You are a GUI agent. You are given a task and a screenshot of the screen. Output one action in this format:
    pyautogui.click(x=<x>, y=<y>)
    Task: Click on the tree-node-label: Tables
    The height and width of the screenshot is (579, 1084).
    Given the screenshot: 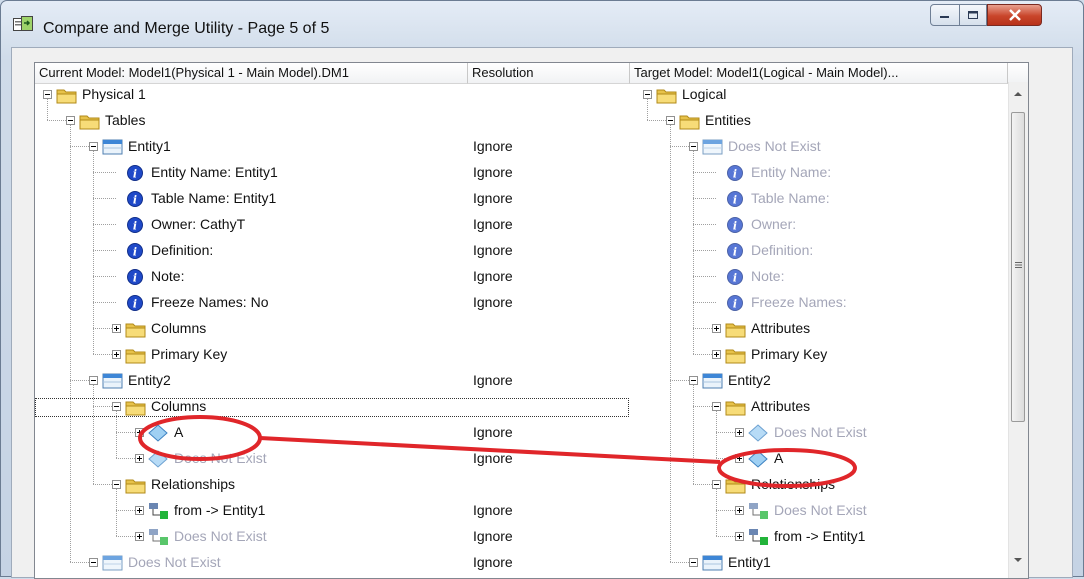 What is the action you would take?
    pyautogui.click(x=125, y=120)
    